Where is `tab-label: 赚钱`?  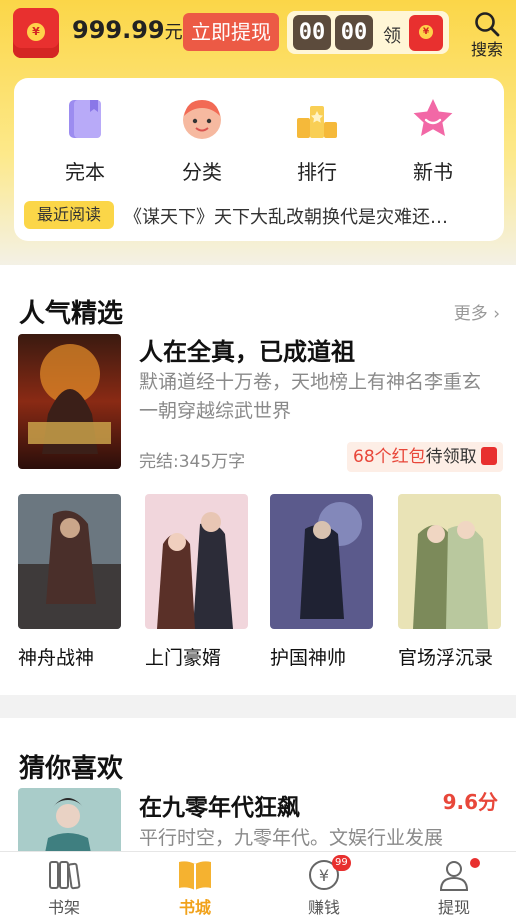 tab-label: 赚钱 is located at coordinates (323, 907).